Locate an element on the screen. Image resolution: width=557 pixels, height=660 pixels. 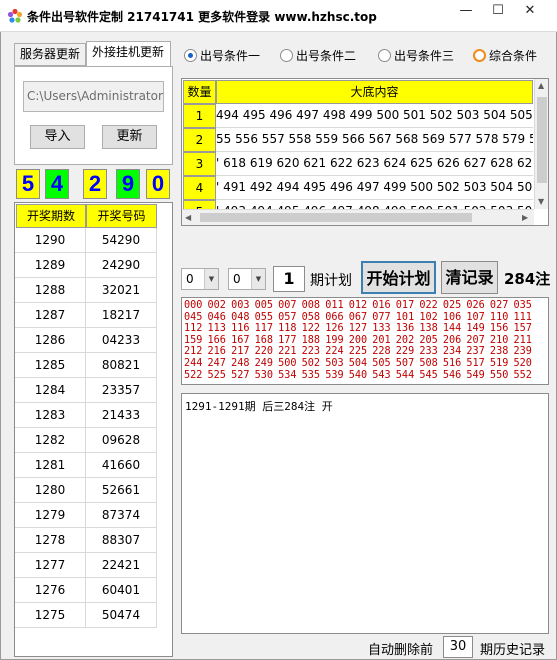
scroll-right-icon: ▶ is located at coordinates (525, 217).